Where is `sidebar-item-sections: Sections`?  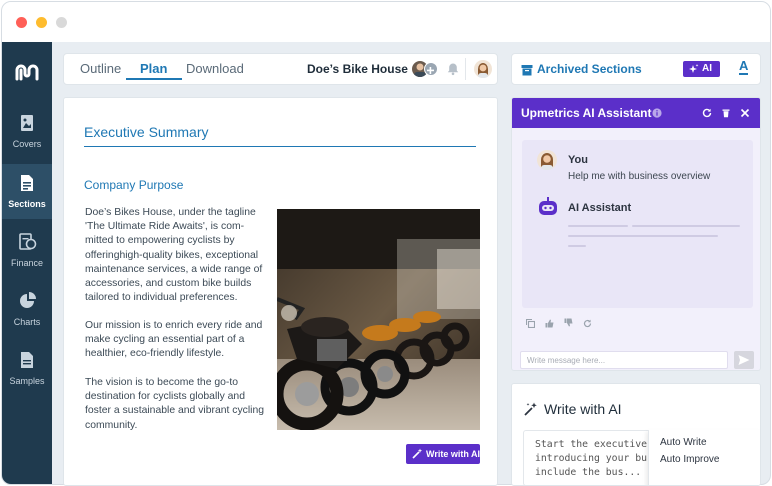
sidebar-item-sections: Sections is located at coordinates (27, 191).